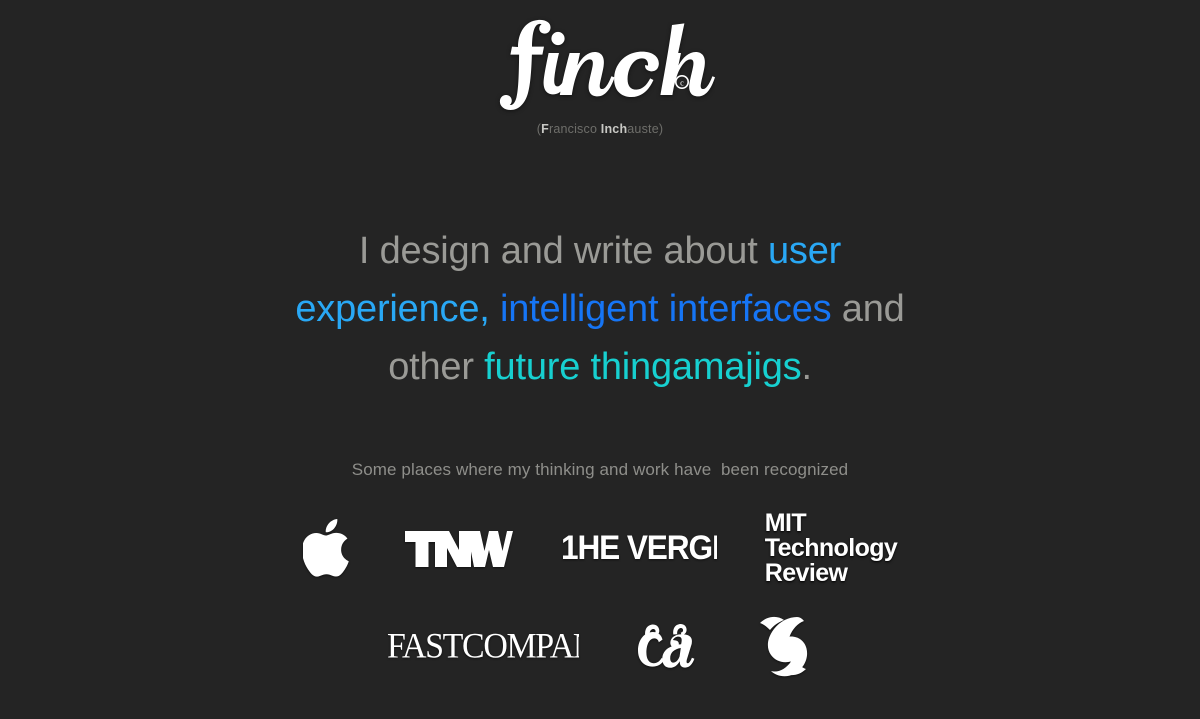 Image resolution: width=1200 pixels, height=719 pixels. Describe the element at coordinates (806, 572) in the screenshot. I see `mit-line-3: Review` at that location.